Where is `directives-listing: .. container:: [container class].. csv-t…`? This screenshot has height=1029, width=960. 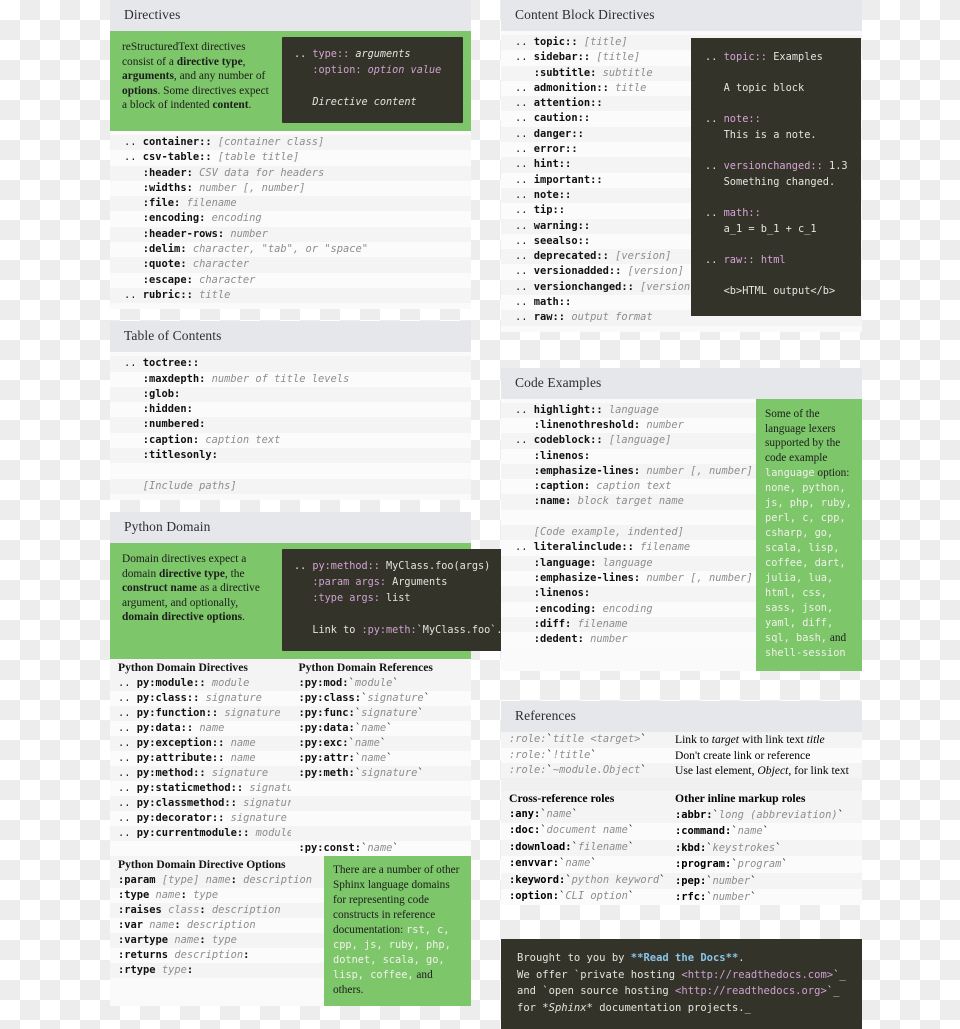 directives-listing: .. container:: [container class].. csv-t… is located at coordinates (290, 220).